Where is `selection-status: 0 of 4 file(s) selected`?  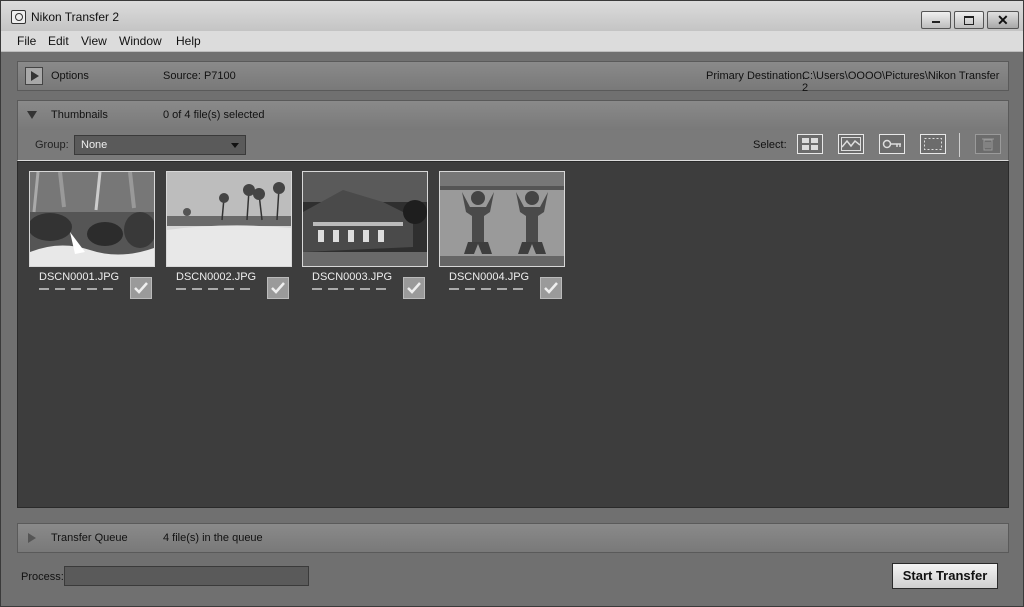 selection-status: 0 of 4 file(s) selected is located at coordinates (214, 115).